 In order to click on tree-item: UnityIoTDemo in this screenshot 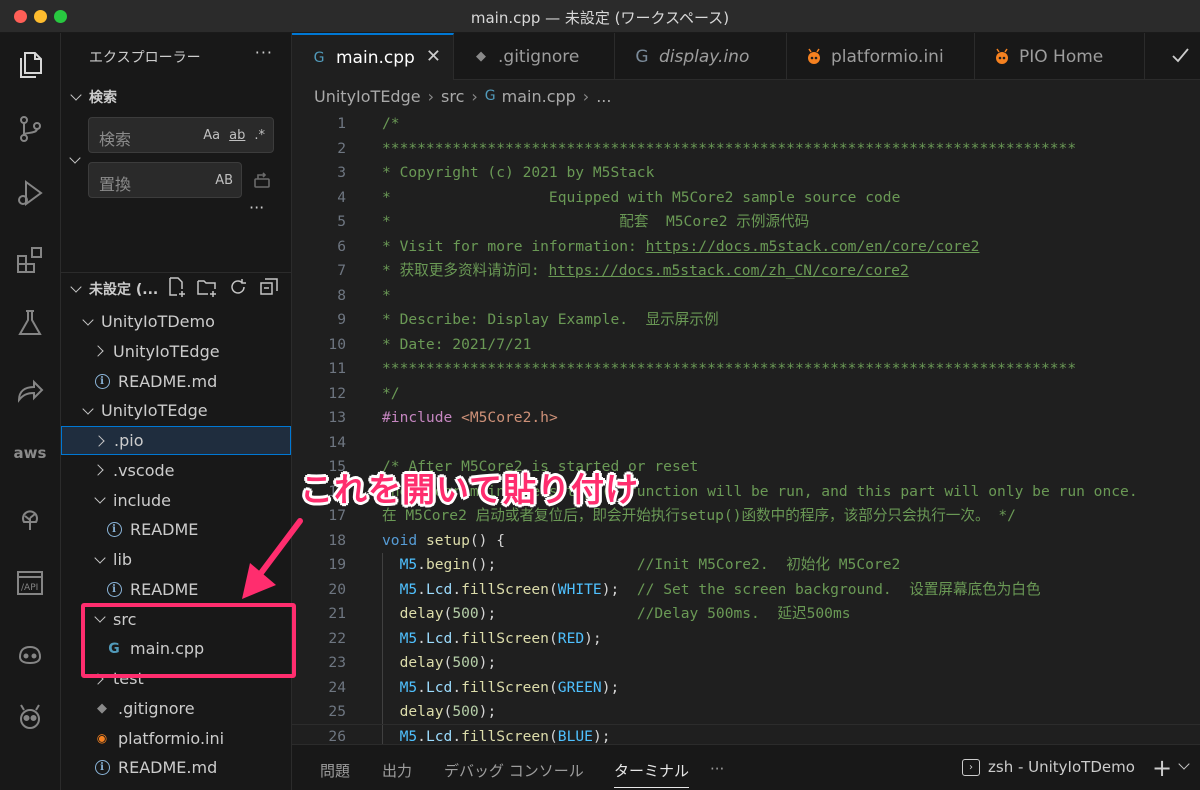, I will do `click(176, 321)`.